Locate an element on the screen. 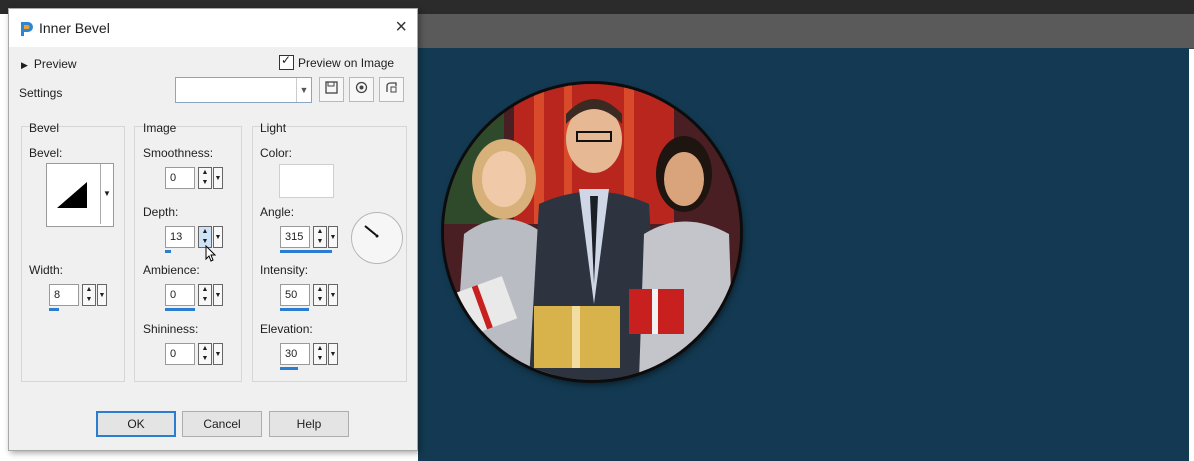 Image resolution: width=1194 pixels, height=461 pixels. ambience-field: 0 is located at coordinates (180, 295).